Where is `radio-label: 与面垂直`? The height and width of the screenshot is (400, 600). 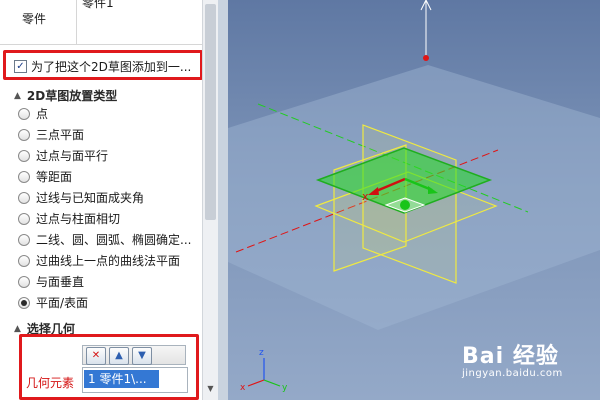 radio-label: 与面垂直 is located at coordinates (60, 282).